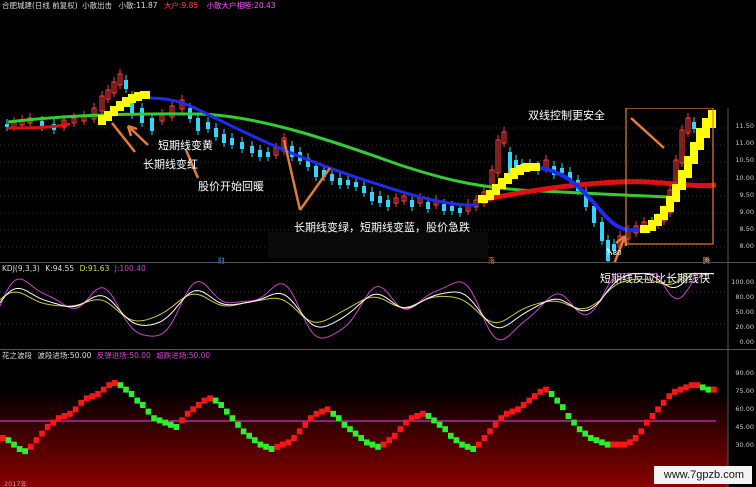 Image resolution: width=756 pixels, height=487 pixels. Describe the element at coordinates (744, 143) in the screenshot. I see `price-tick: 11.00` at that location.